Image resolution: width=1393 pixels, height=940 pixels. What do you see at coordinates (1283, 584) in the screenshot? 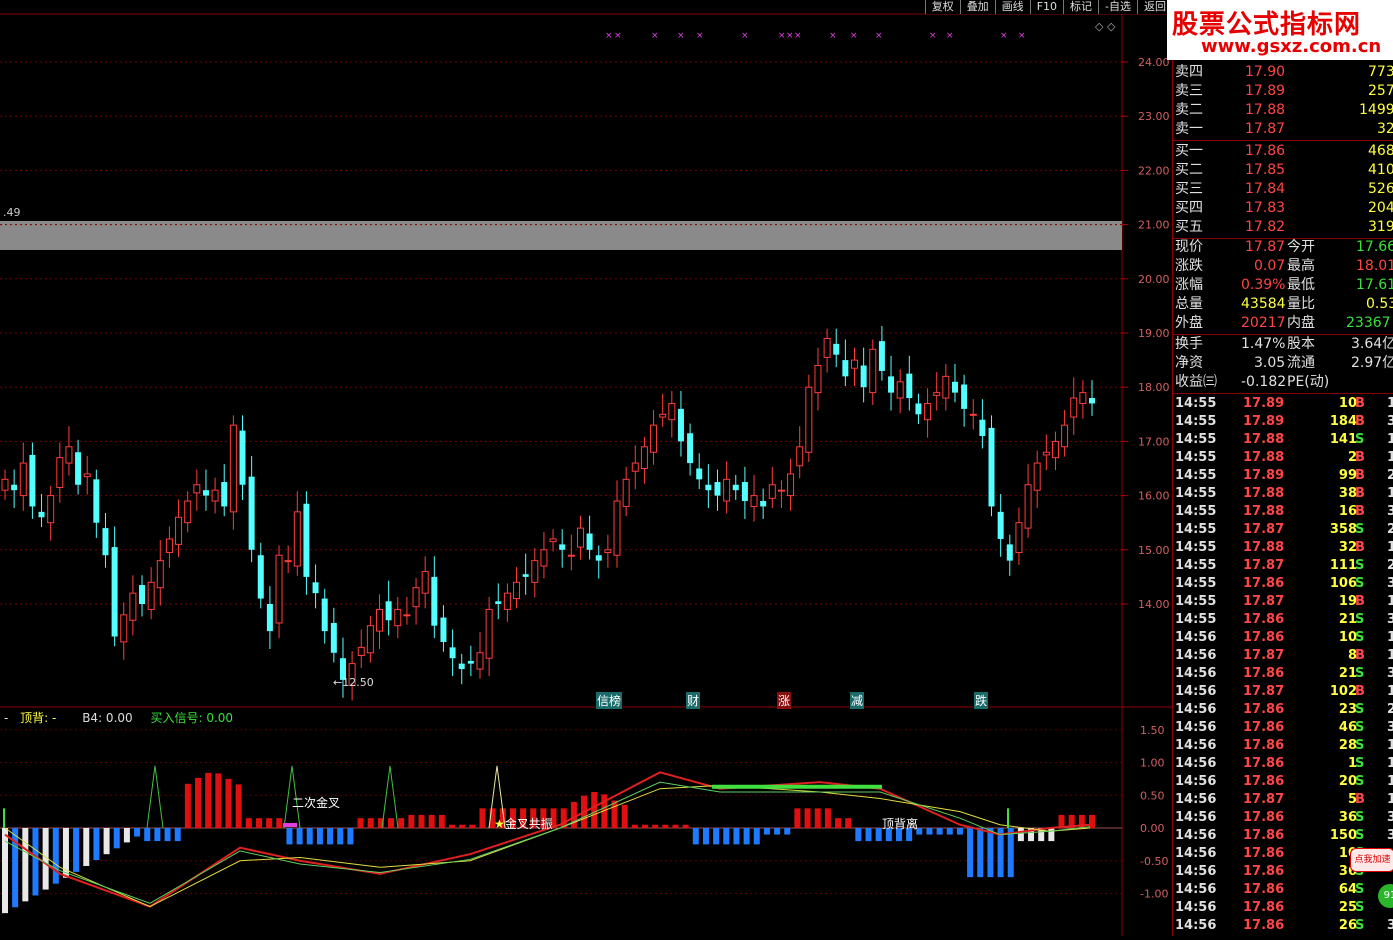
I see `tick-row: 14:55 17.86 106 S 3` at bounding box center [1283, 584].